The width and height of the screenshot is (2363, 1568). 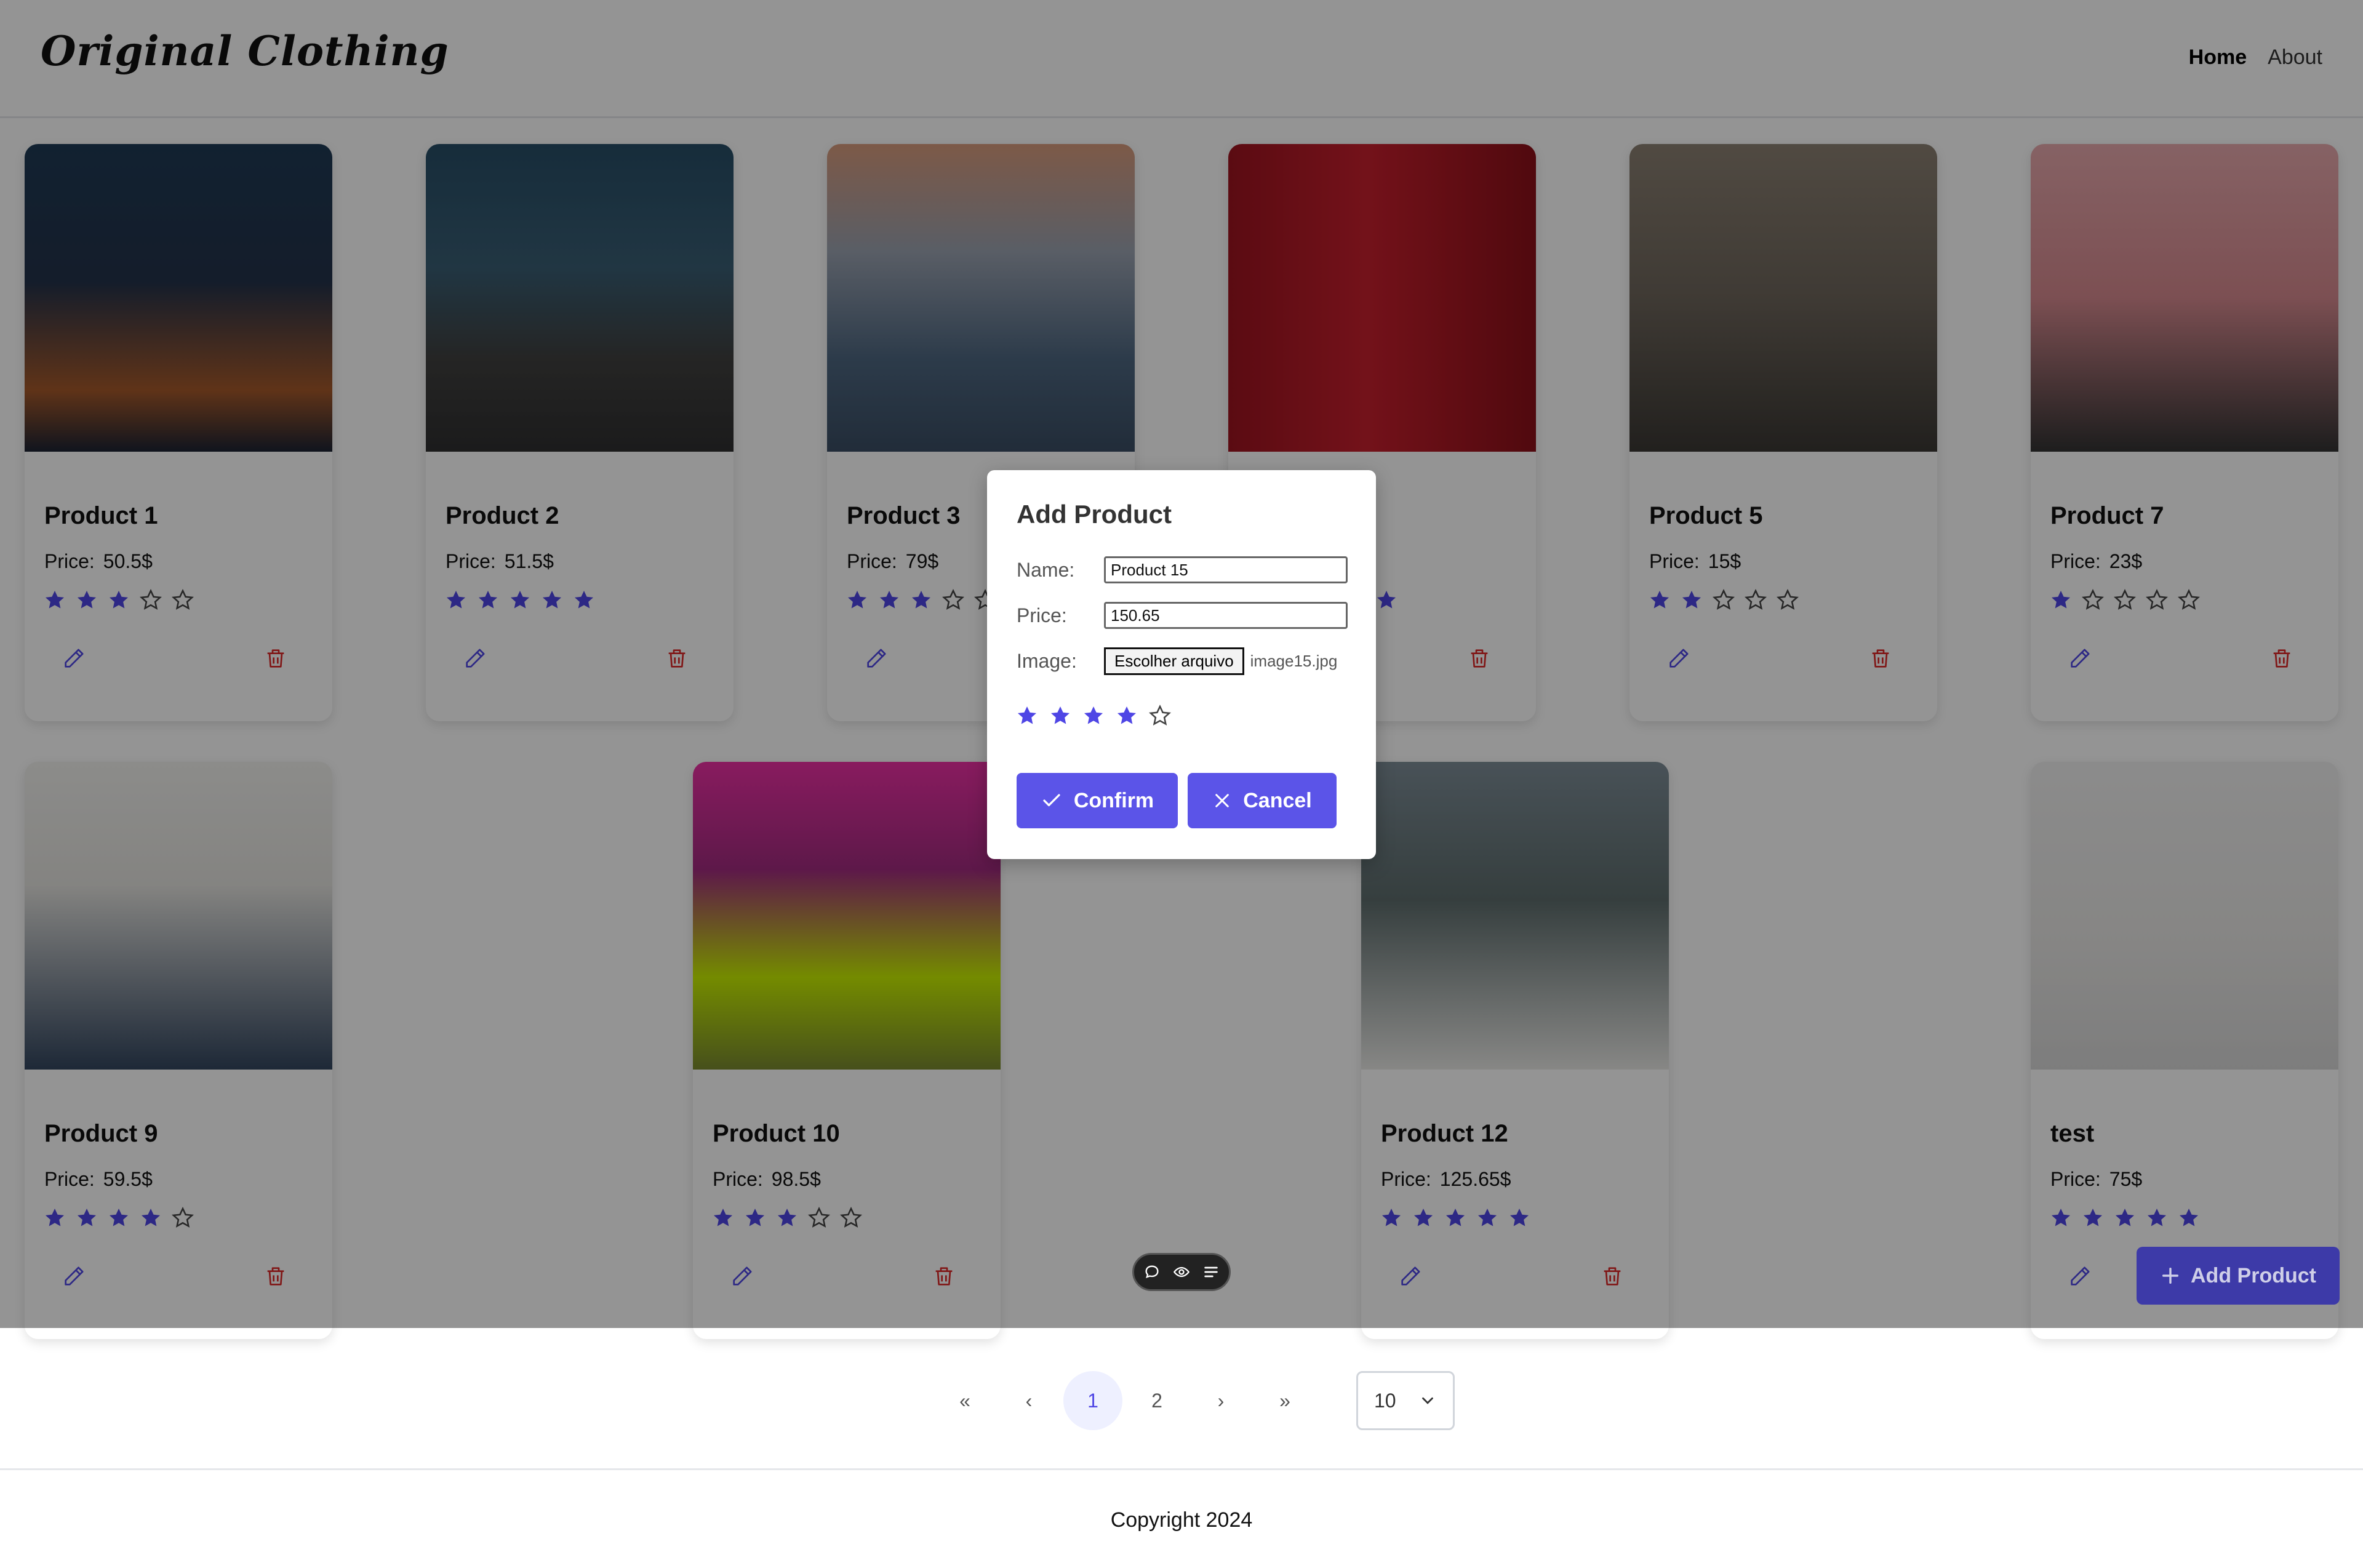 What do you see at coordinates (1226, 615) in the screenshot?
I see `price-input` at bounding box center [1226, 615].